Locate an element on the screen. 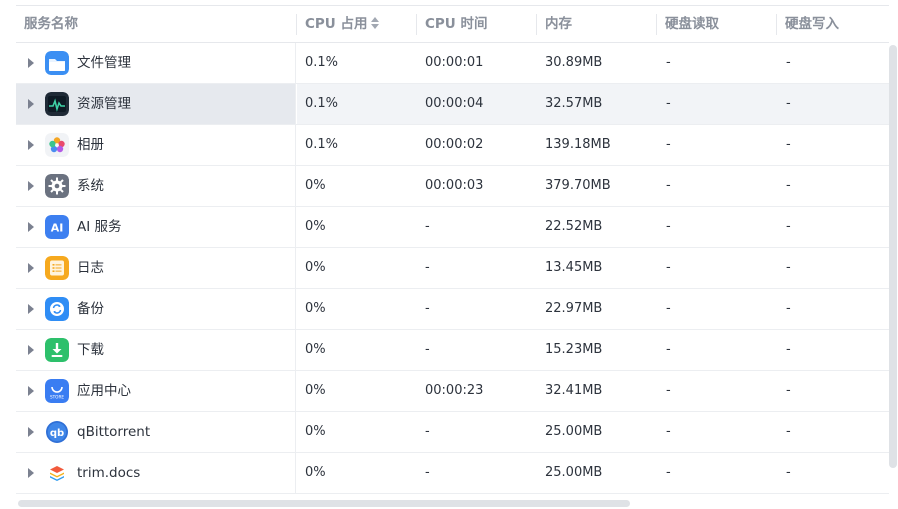 Image resolution: width=898 pixels, height=509 pixels. download-icon is located at coordinates (57, 350).